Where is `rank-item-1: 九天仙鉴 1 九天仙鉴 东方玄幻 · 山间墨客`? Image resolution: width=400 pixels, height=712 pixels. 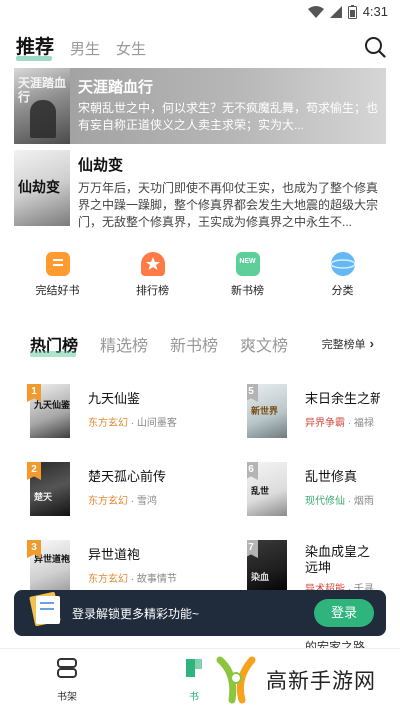
rank-item-1: 九天仙鉴 1 九天仙鉴 东方玄幻 · 山间墨客 is located at coordinates (118, 411).